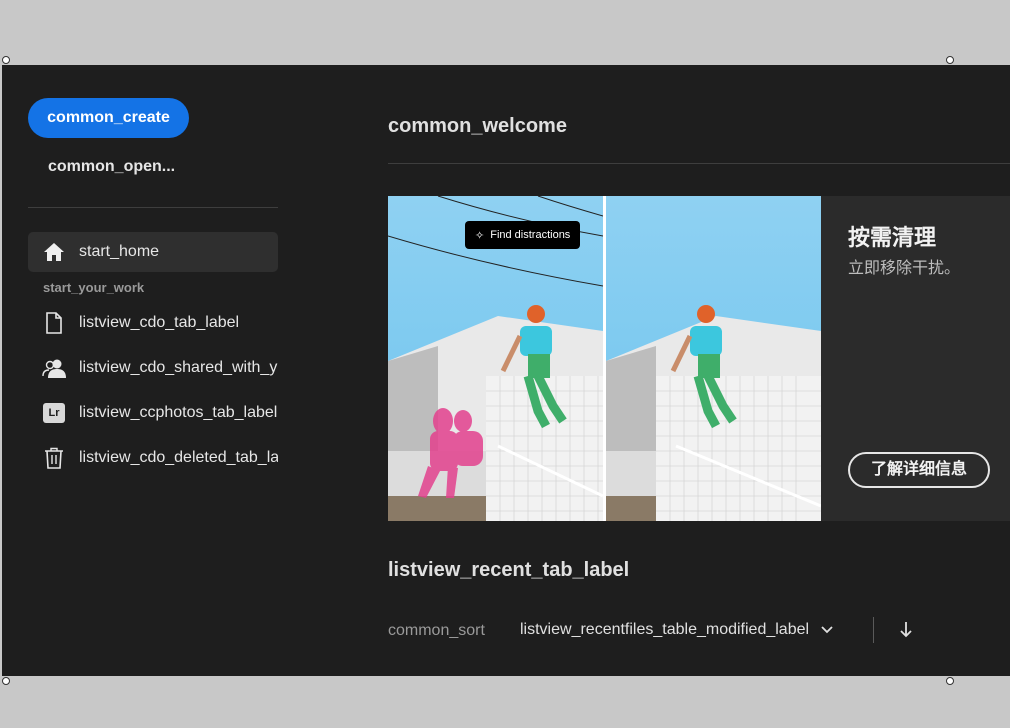  I want to click on sidebar-item-label: listview_ccphotos_tab_label, so click(178, 412).